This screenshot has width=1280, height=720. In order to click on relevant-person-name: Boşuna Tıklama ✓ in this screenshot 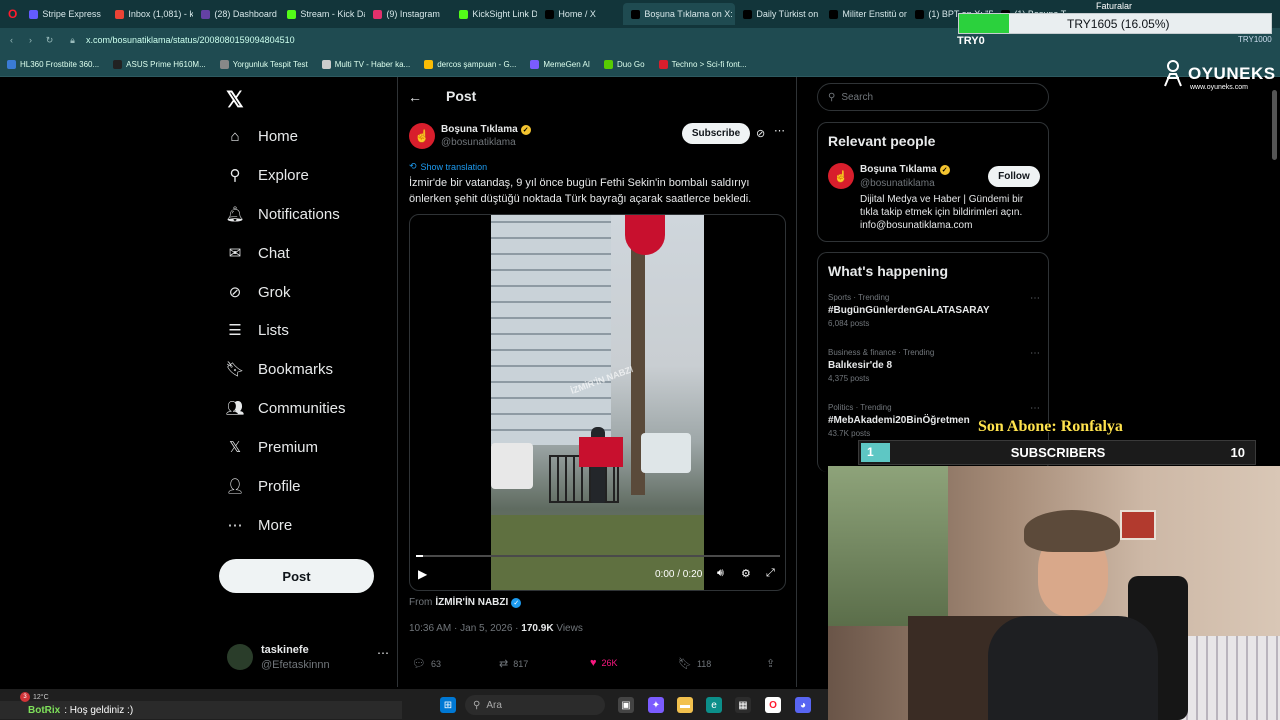, I will do `click(905, 169)`.